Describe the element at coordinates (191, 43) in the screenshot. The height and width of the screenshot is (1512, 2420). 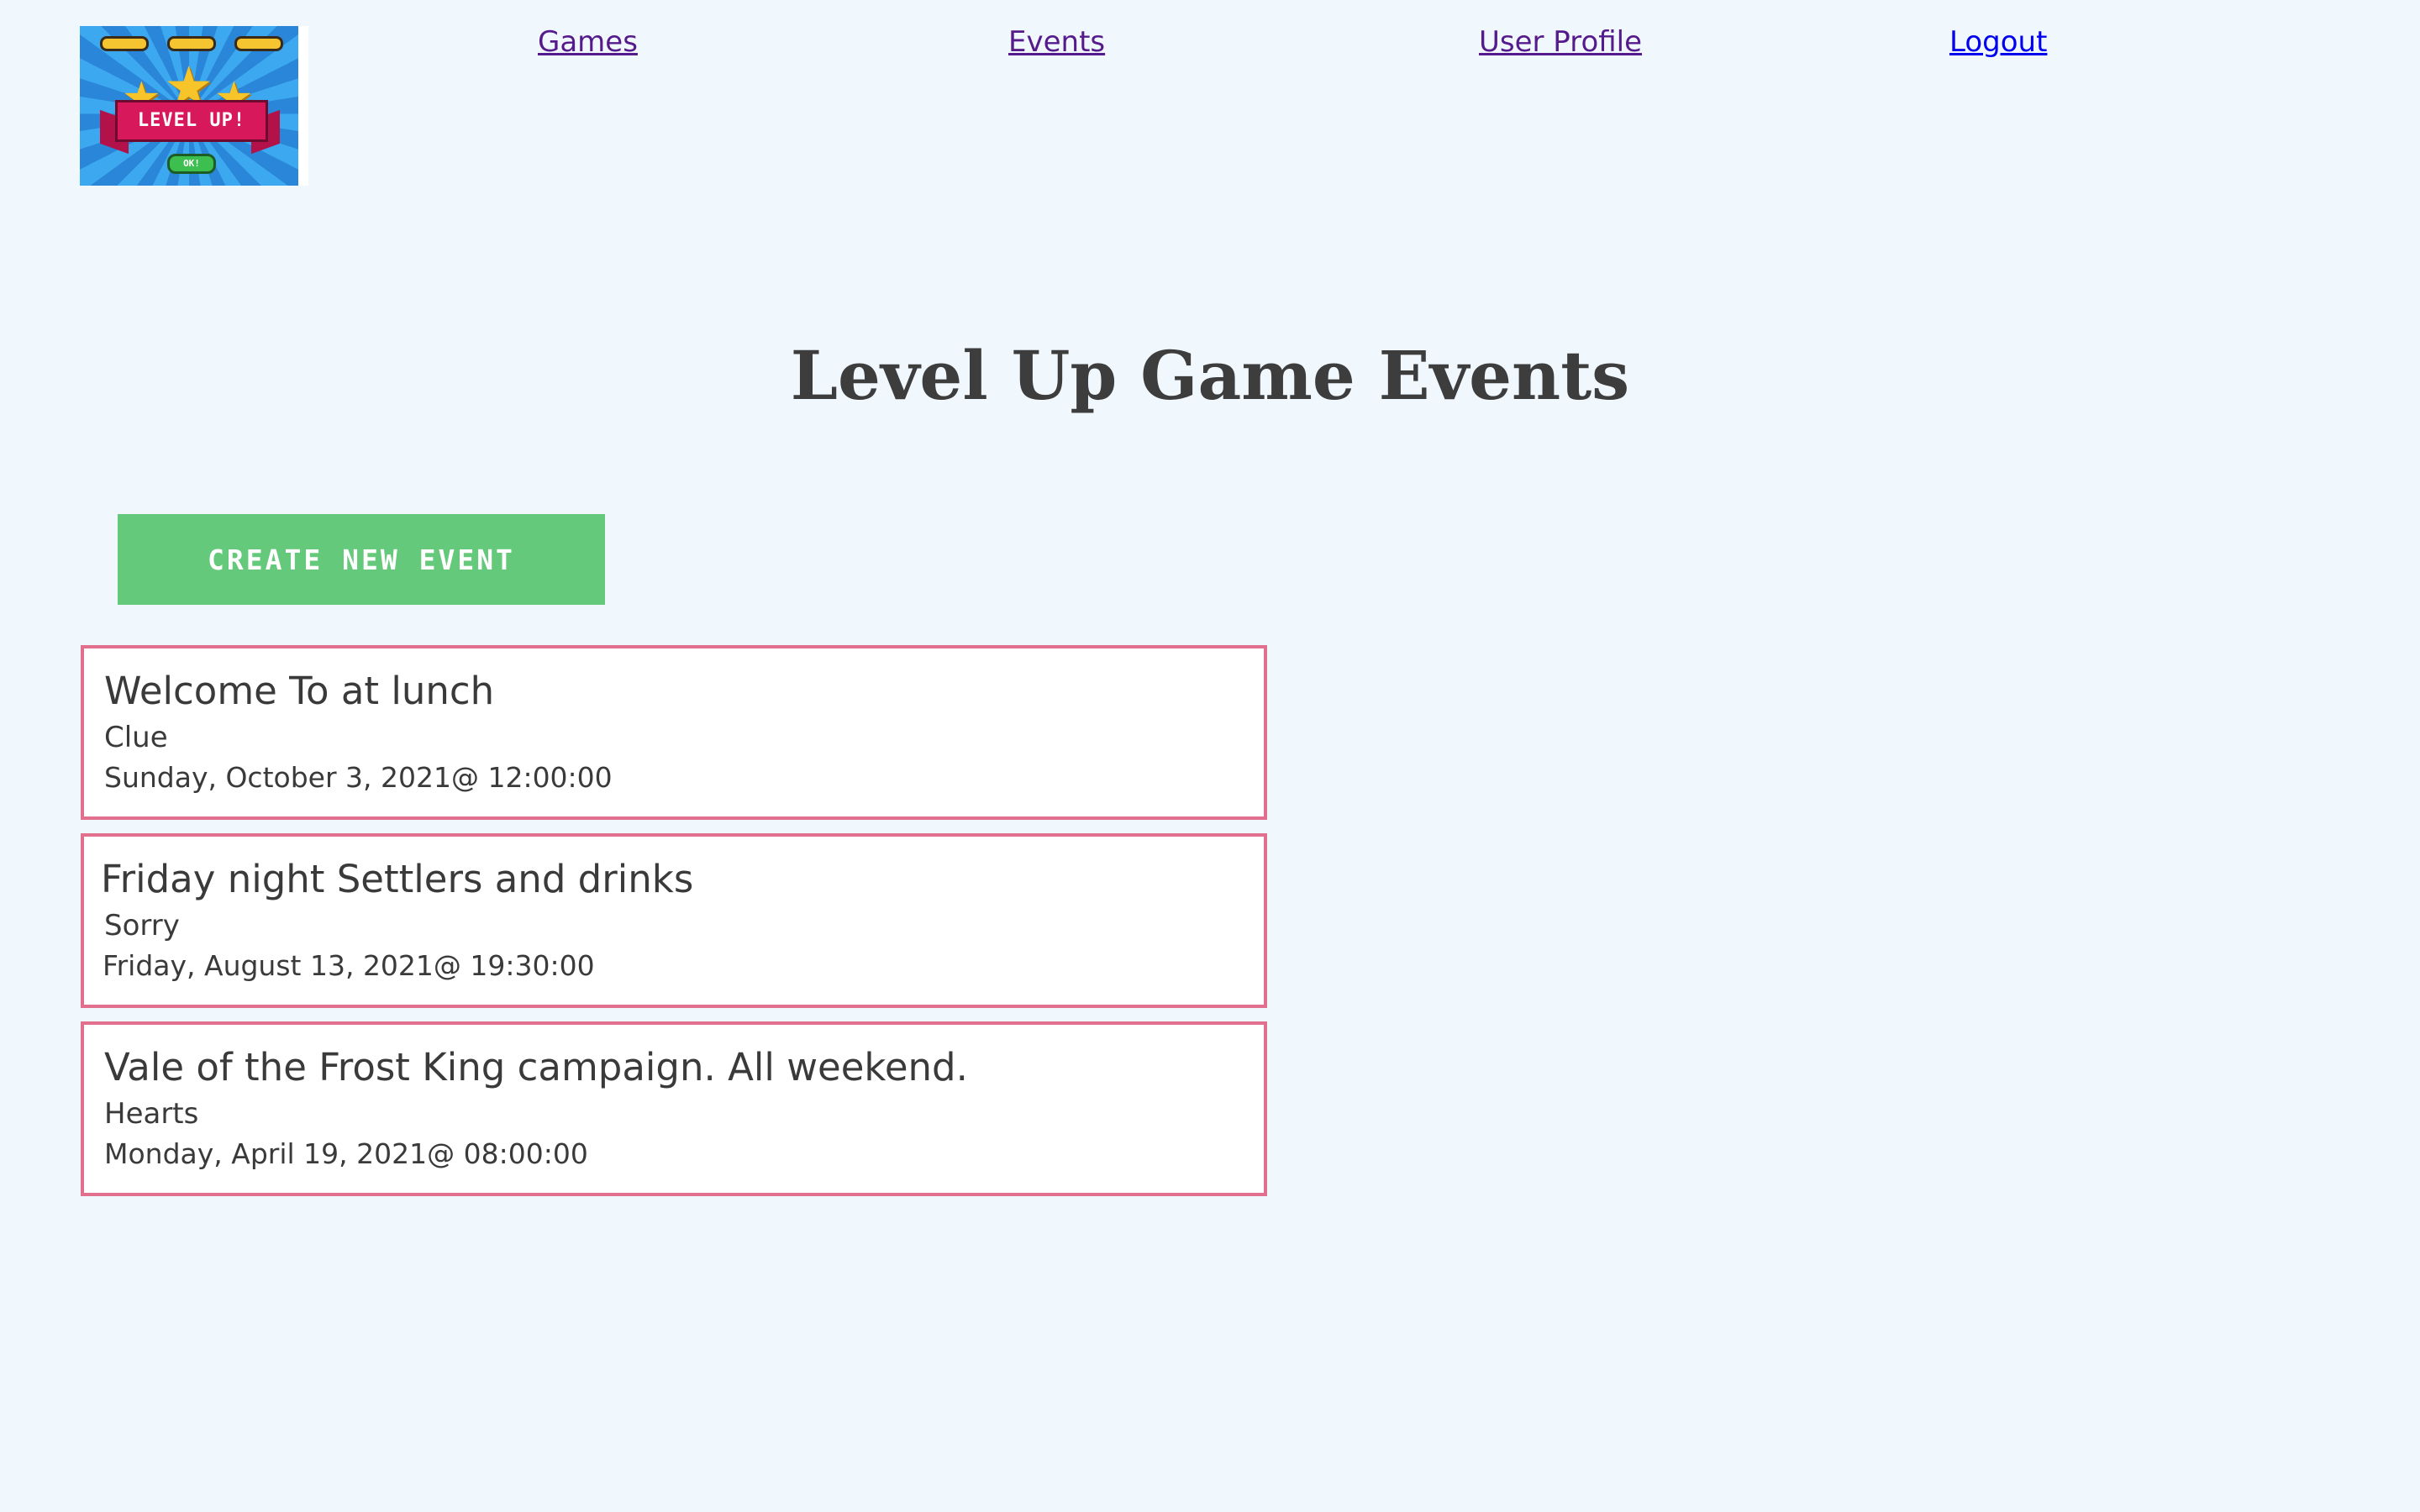
I see `logo-mana-bar` at that location.